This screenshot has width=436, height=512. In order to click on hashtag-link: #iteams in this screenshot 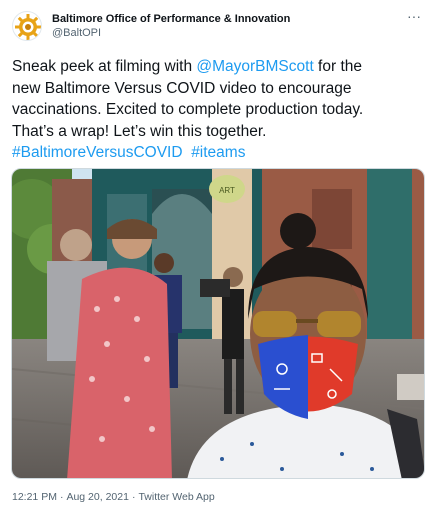, I will do `click(218, 152)`.